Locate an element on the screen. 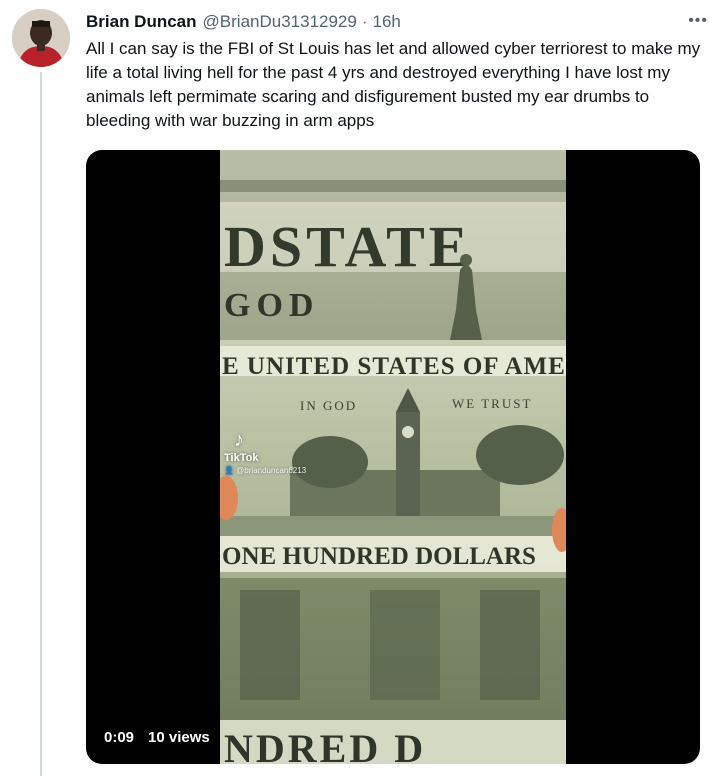 The image size is (720, 776). tweet-timestamp: 16h is located at coordinates (387, 22).